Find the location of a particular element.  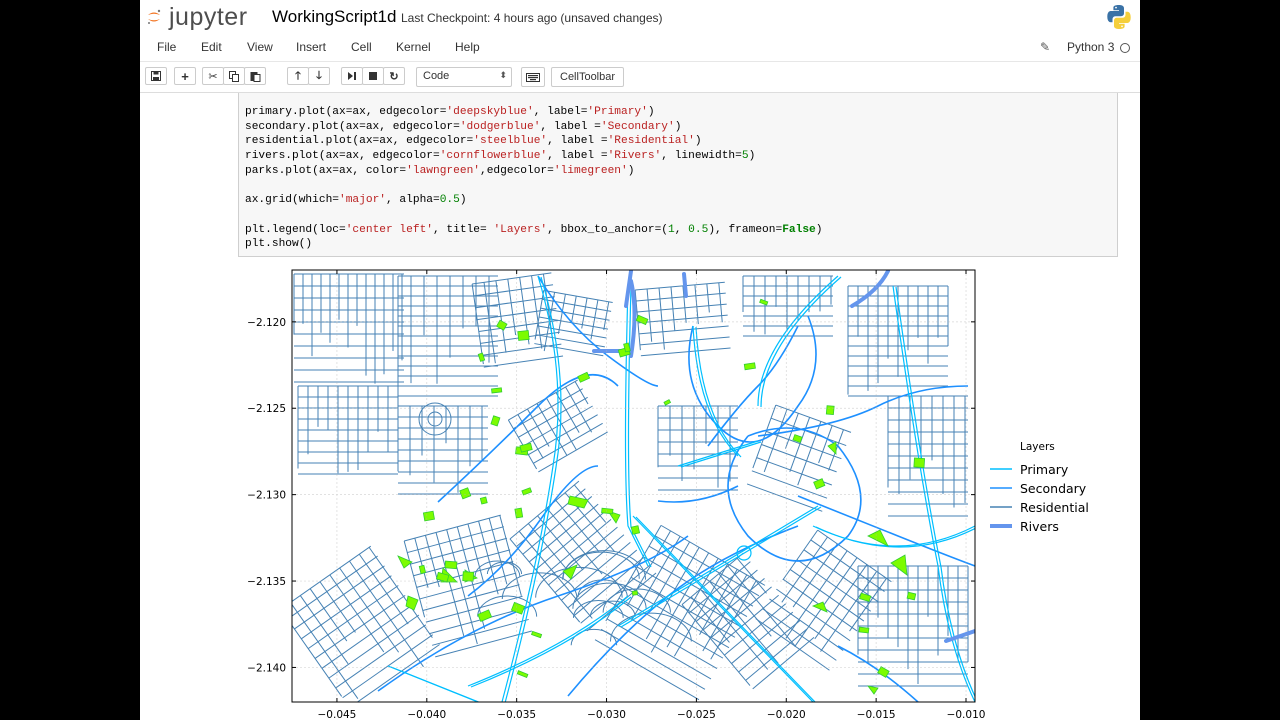

kernel-status-icon is located at coordinates (1125, 48).